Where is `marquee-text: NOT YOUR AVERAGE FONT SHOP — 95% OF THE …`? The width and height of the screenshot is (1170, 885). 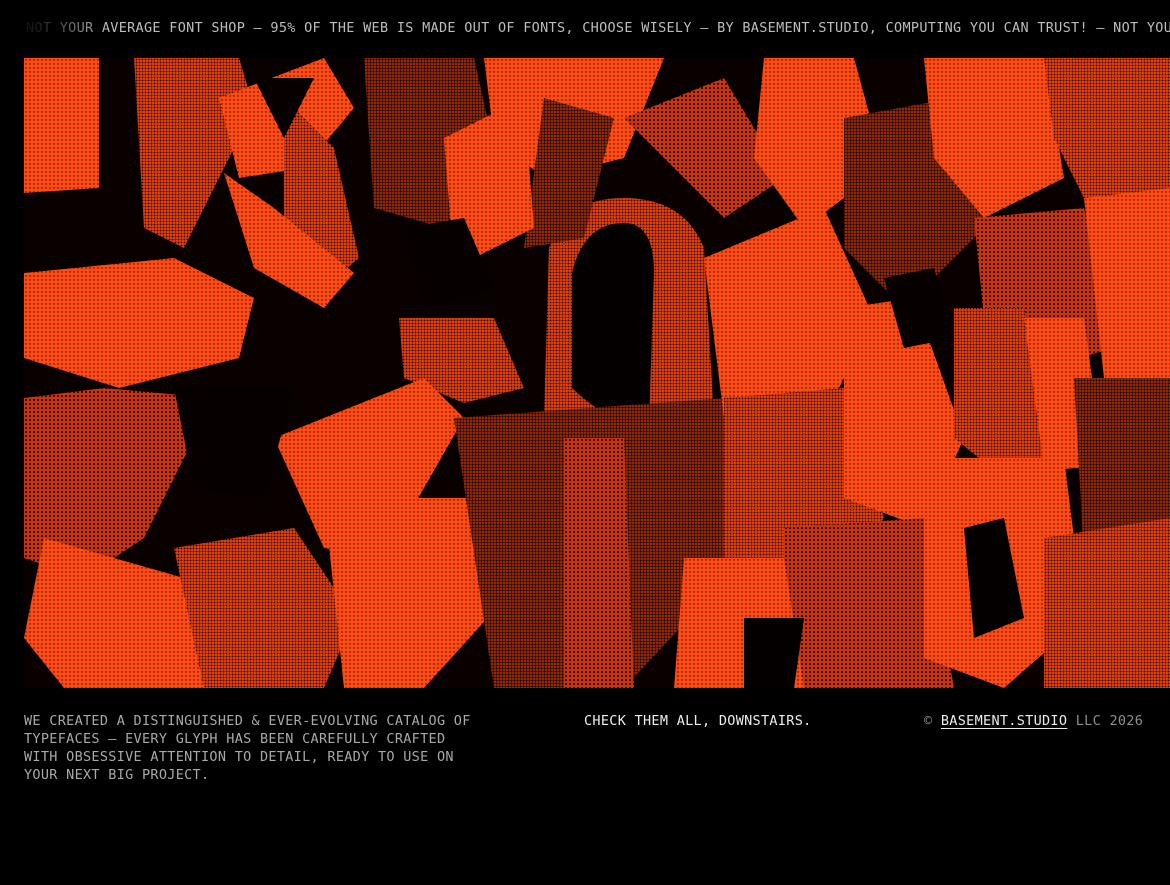 marquee-text: NOT YOUR AVERAGE FONT SHOP — 95% OF THE … is located at coordinates (598, 28).